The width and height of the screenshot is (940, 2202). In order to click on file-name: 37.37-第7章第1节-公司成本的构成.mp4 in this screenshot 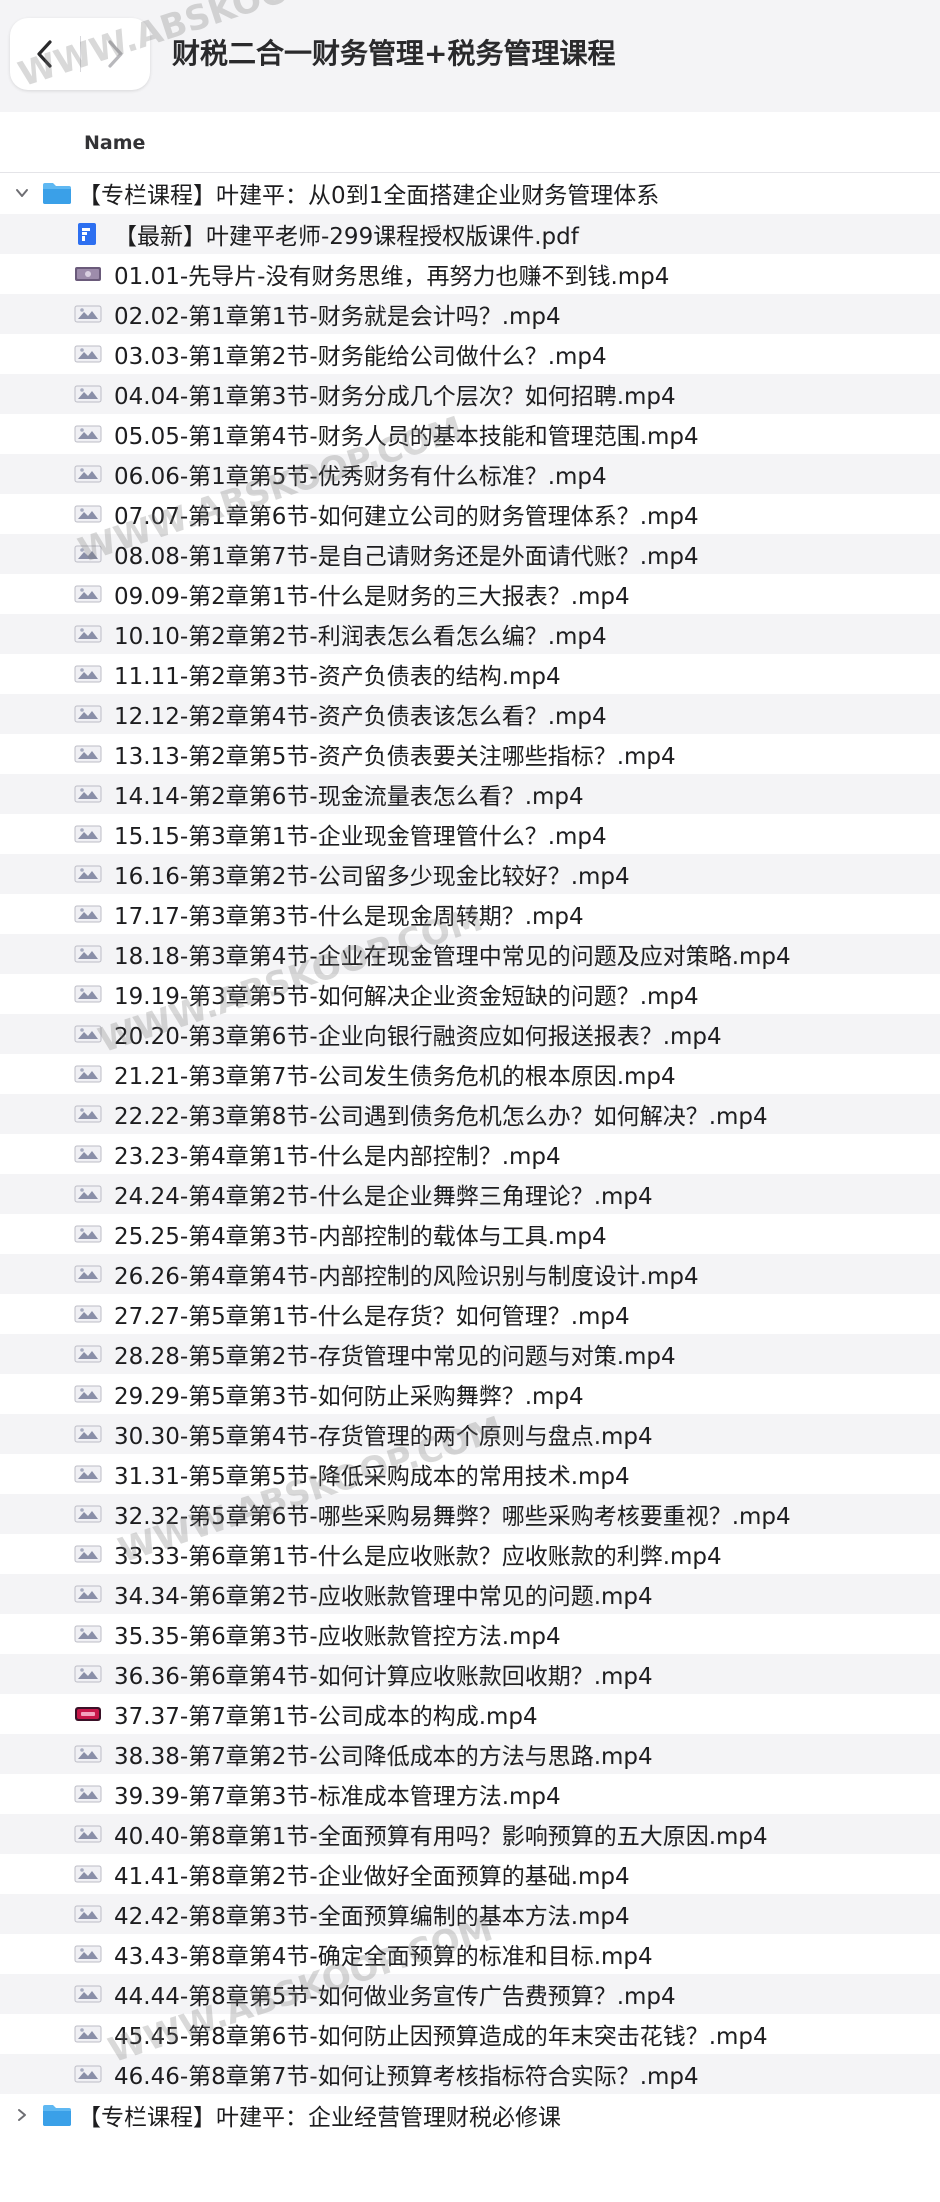, I will do `click(326, 1717)`.